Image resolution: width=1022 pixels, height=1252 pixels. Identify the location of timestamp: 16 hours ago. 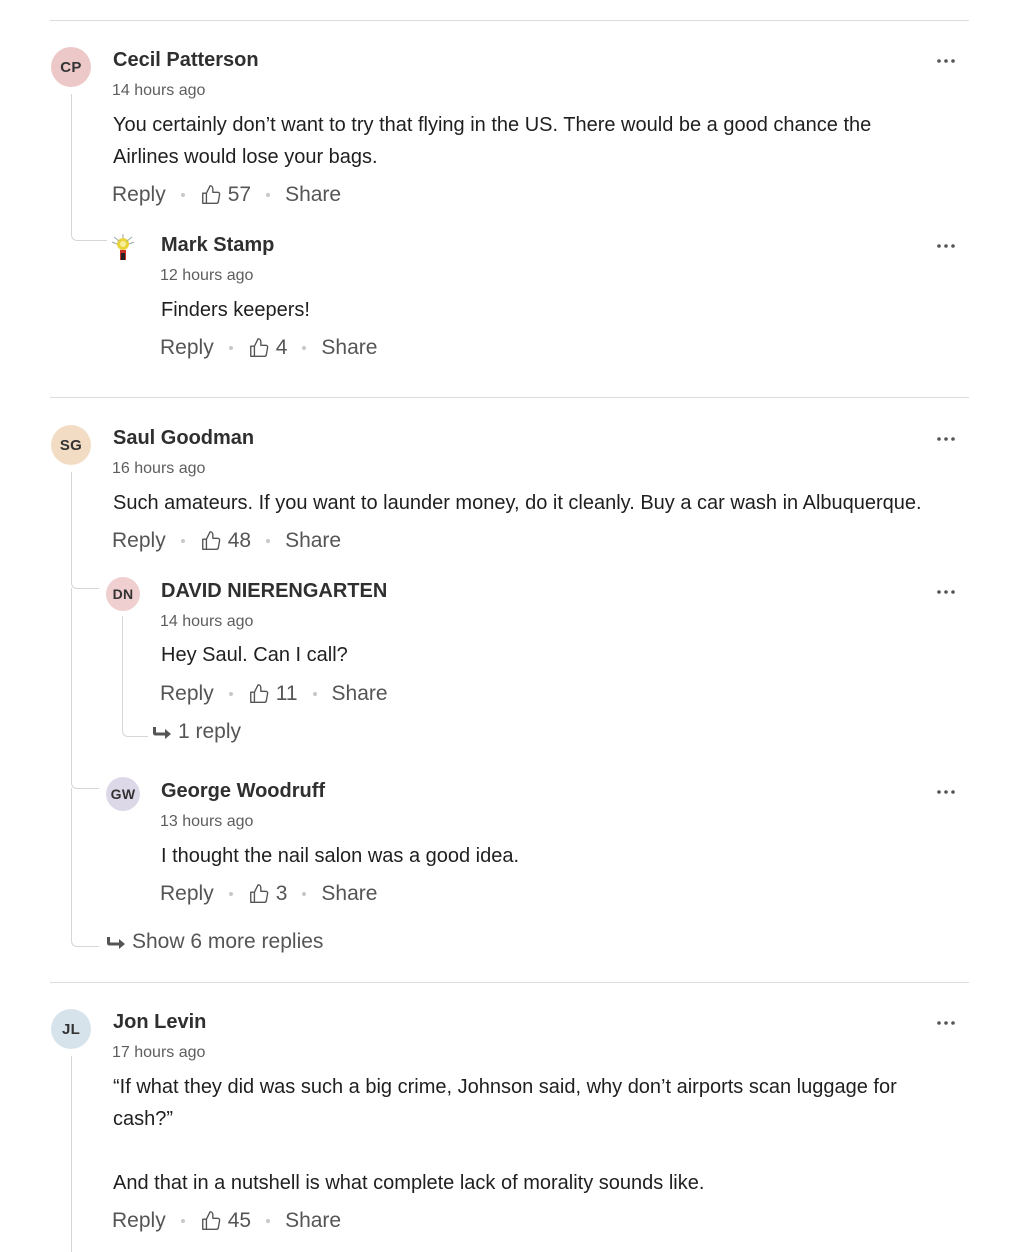
(159, 468).